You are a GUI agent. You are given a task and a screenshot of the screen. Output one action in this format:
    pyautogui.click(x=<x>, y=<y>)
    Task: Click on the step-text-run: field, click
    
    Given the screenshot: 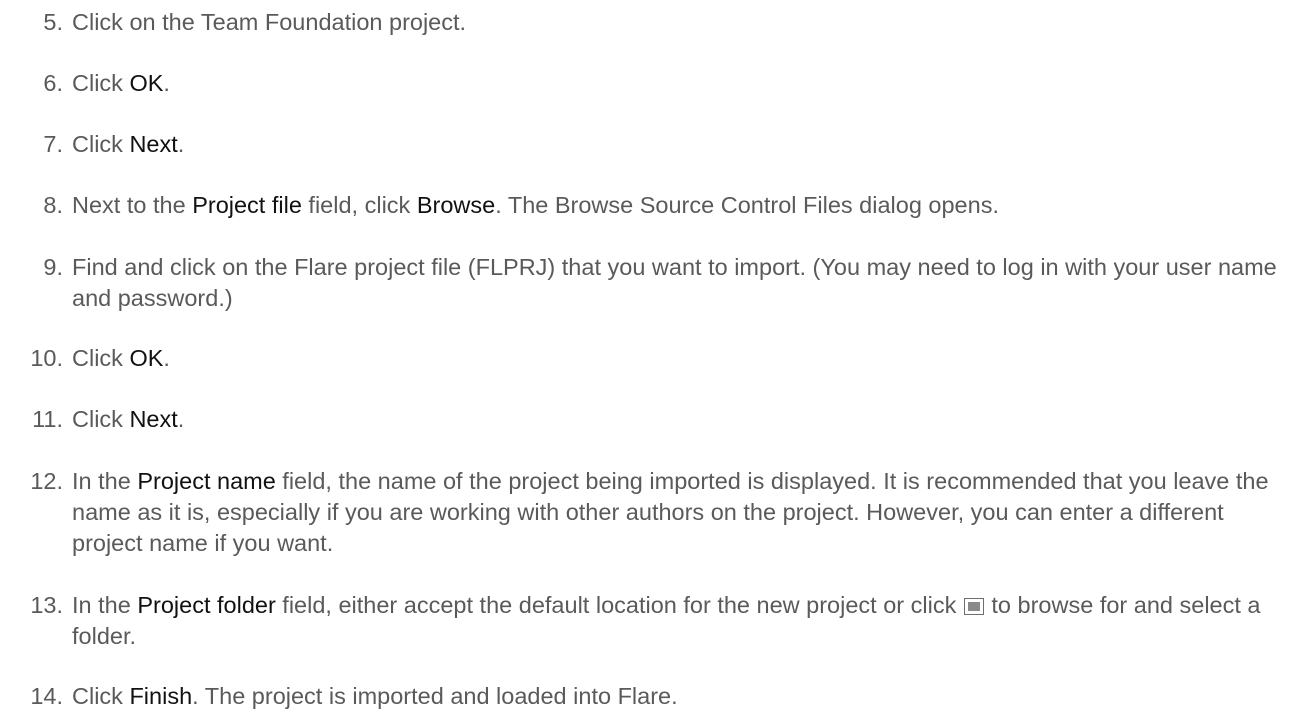 What is the action you would take?
    pyautogui.click(x=359, y=205)
    